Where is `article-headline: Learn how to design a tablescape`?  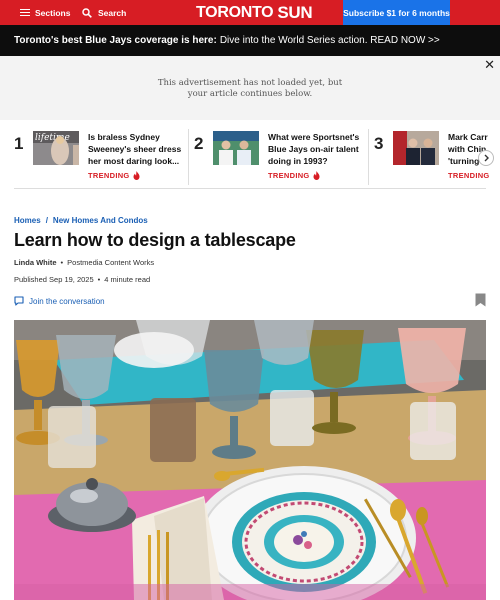
article-headline: Learn how to design a tablescape is located at coordinates (155, 240).